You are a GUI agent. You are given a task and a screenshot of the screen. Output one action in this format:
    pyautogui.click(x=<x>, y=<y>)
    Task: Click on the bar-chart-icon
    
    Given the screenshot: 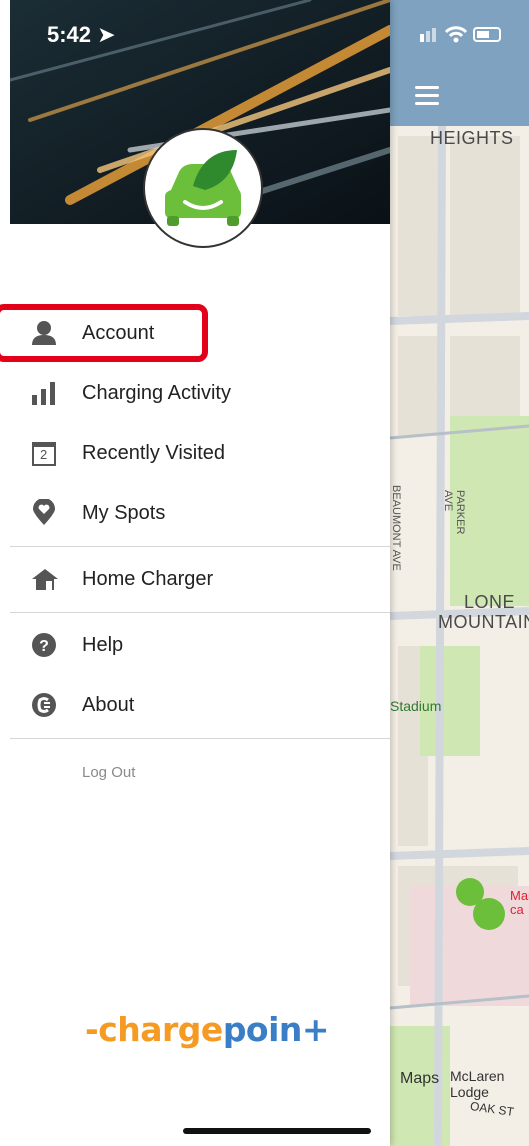 What is the action you would take?
    pyautogui.click(x=44, y=393)
    